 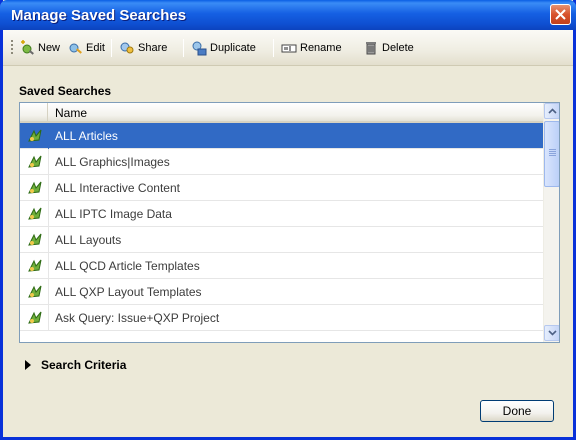 I want to click on scroll-up-button, so click(x=551, y=111).